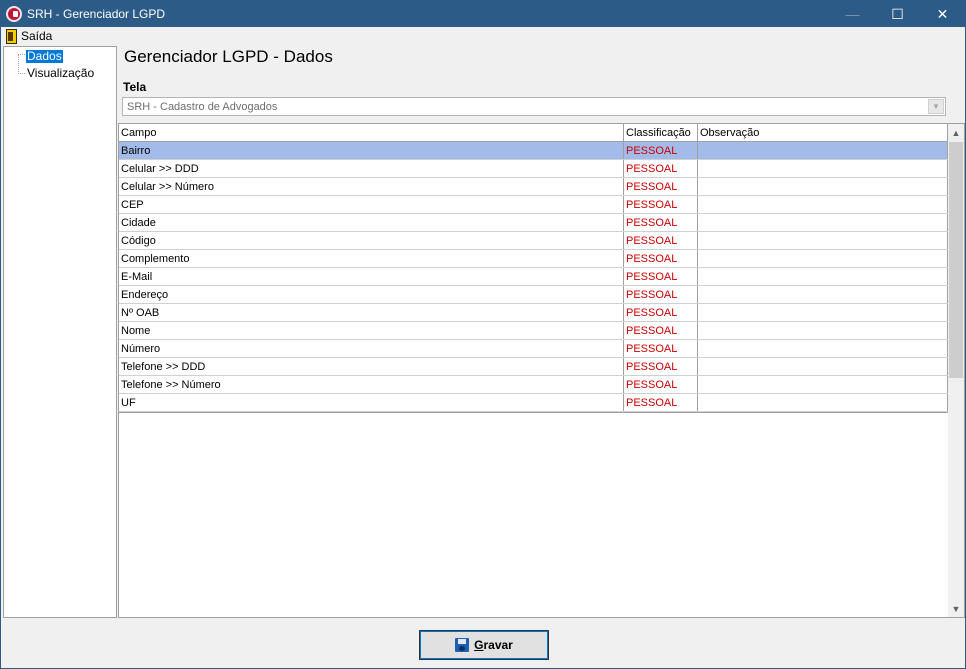  Describe the element at coordinates (371, 204) in the screenshot. I see `cell-campo: CEP` at that location.